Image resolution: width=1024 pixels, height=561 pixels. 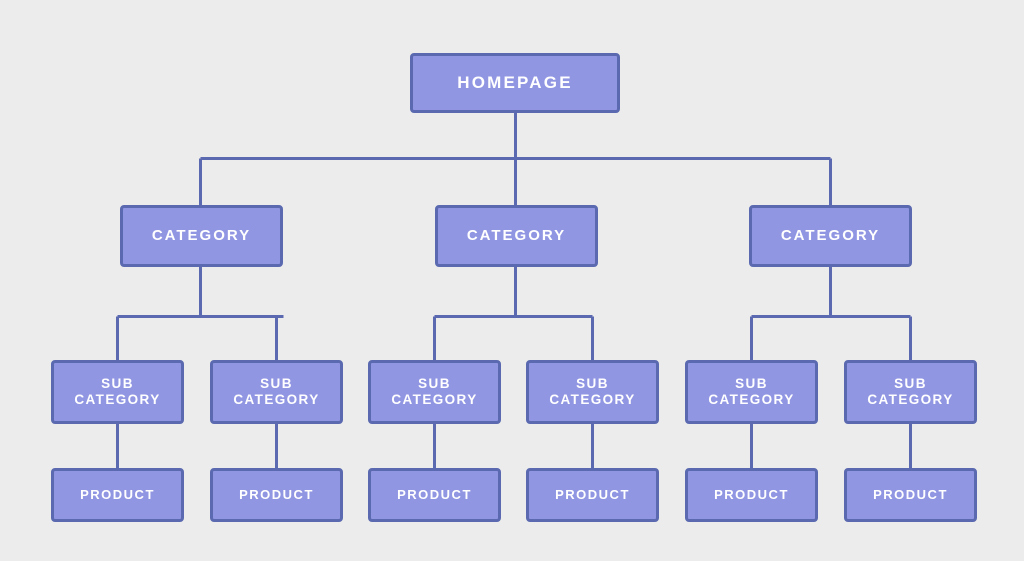 I want to click on node-product-4: PRODUCT, so click(x=592, y=495).